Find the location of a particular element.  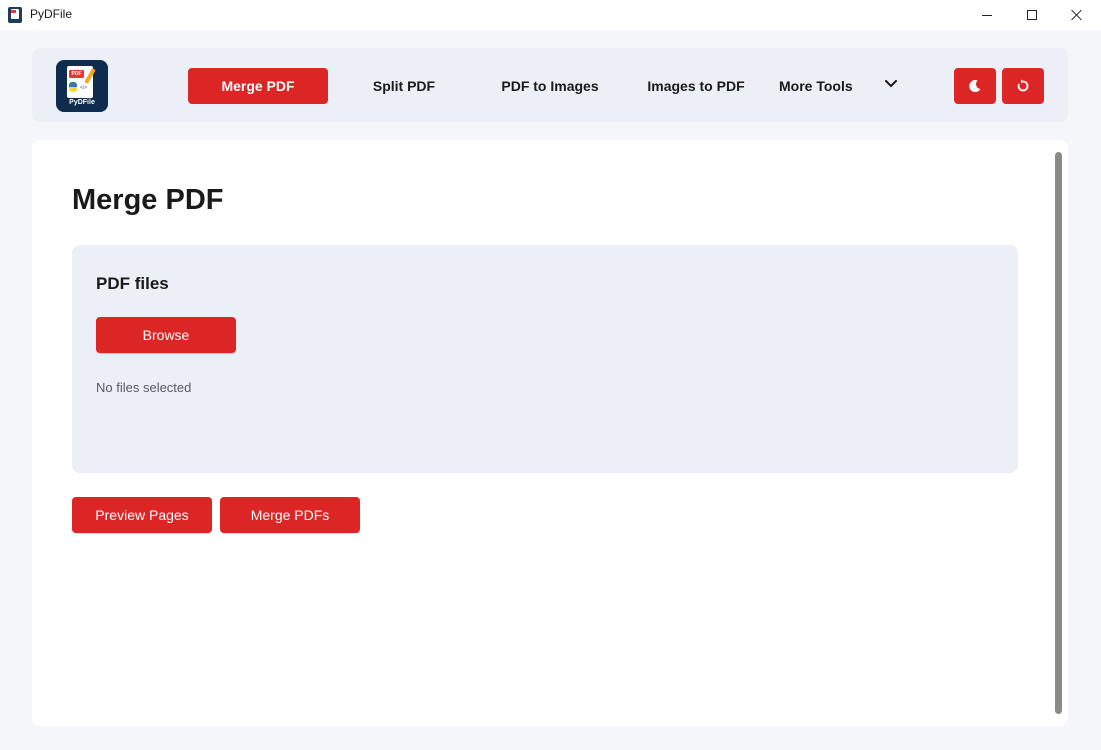

tab-split-pdf: Split PDF is located at coordinates (404, 86).